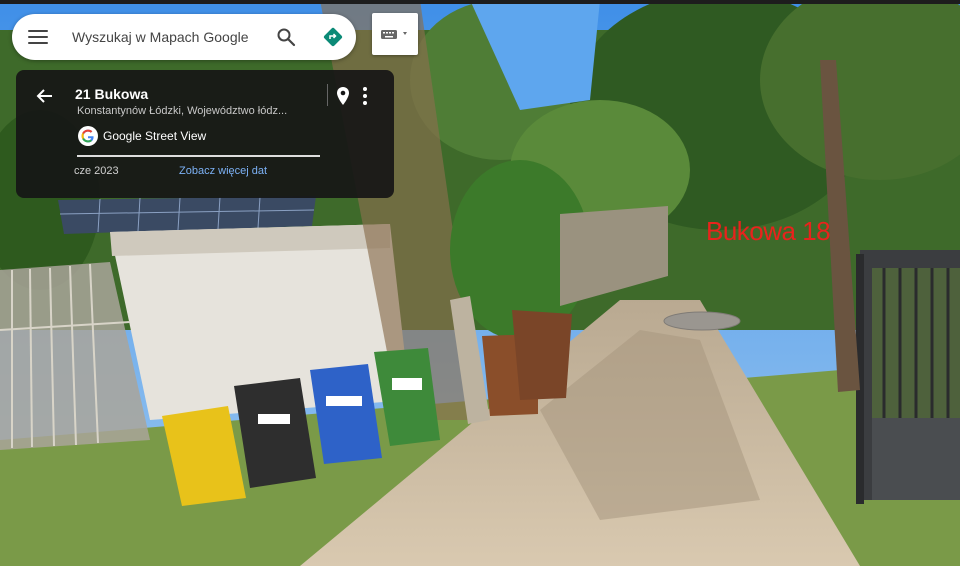 The image size is (960, 566). Describe the element at coordinates (768, 231) in the screenshot. I see `street-address-overlay: Bukowa 18` at that location.